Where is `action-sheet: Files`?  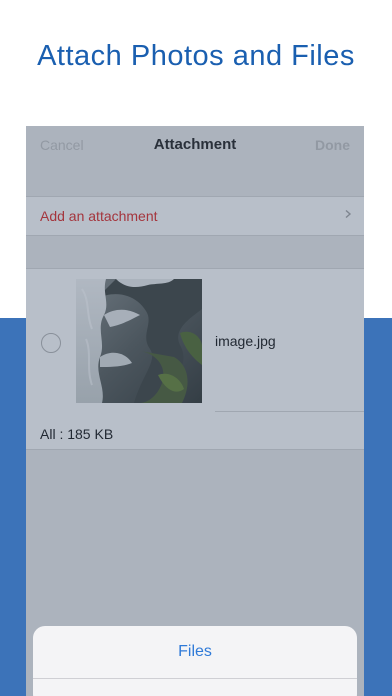 action-sheet: Files is located at coordinates (195, 661).